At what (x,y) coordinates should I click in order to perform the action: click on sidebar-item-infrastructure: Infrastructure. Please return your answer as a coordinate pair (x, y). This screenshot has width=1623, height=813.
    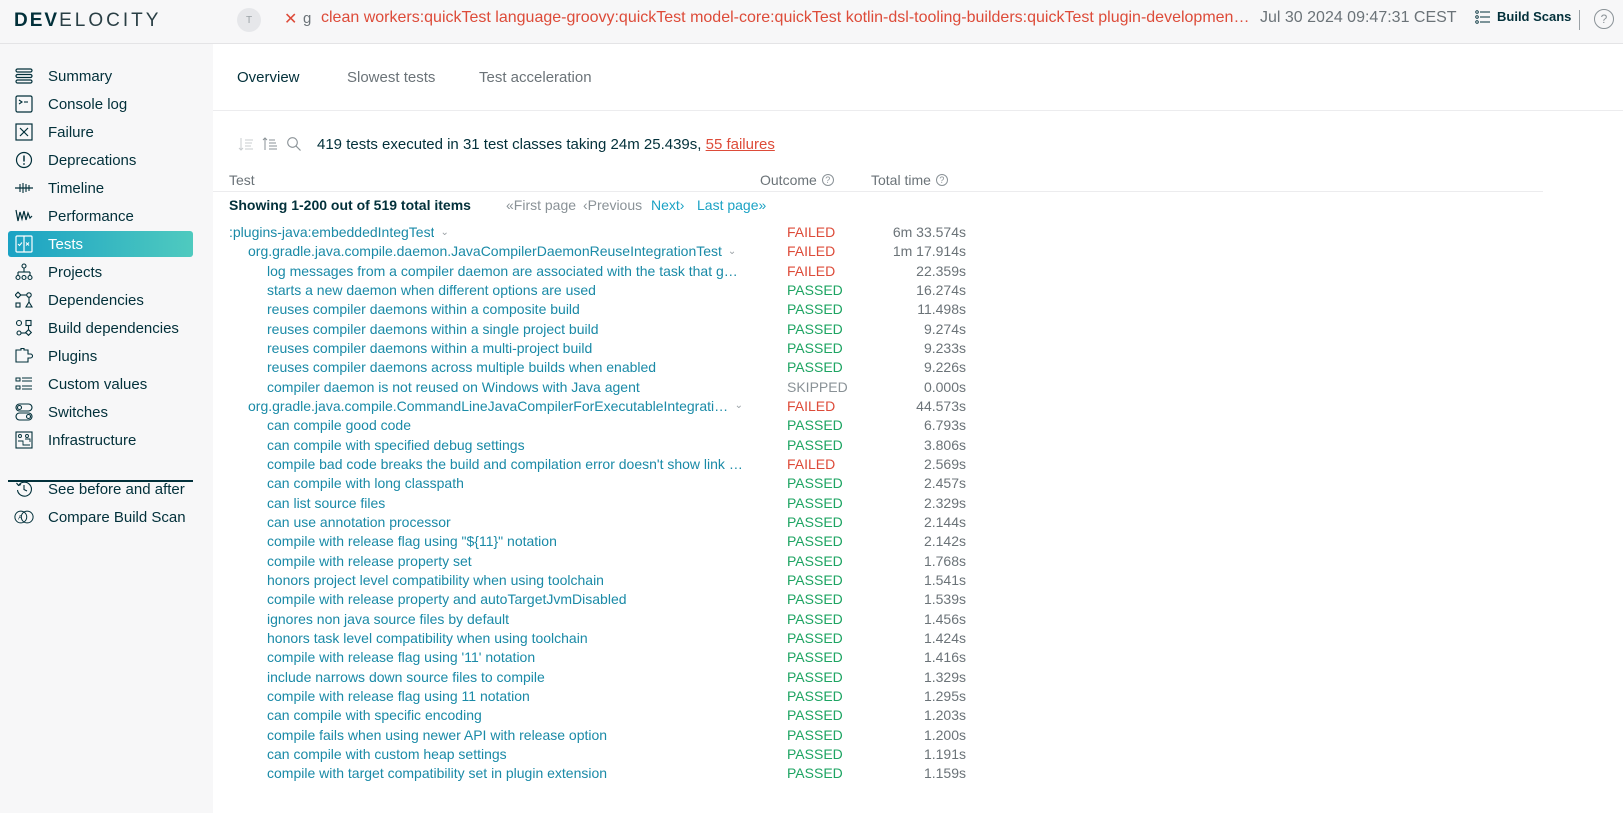
    Looking at the image, I should click on (100, 440).